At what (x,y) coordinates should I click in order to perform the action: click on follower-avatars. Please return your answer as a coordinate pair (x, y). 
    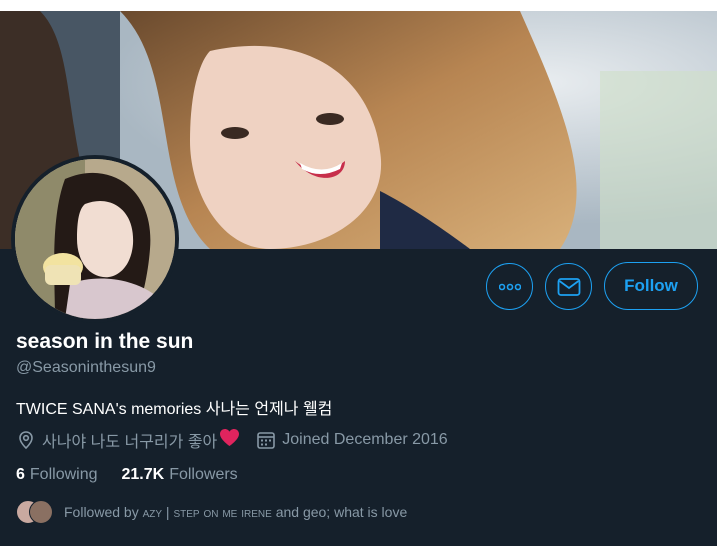
    Looking at the image, I should click on (35, 512).